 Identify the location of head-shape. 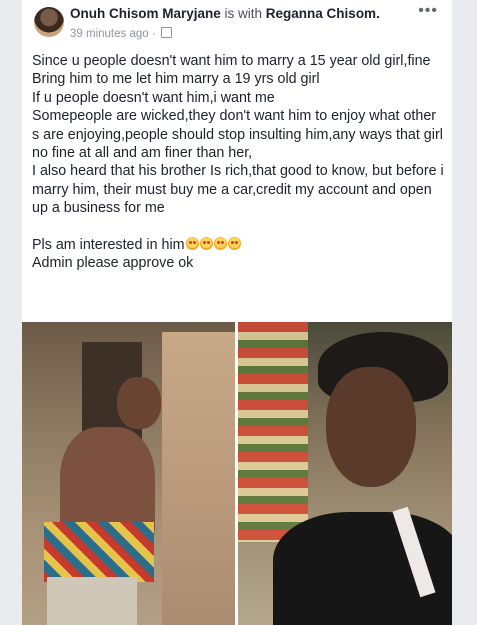
(139, 403).